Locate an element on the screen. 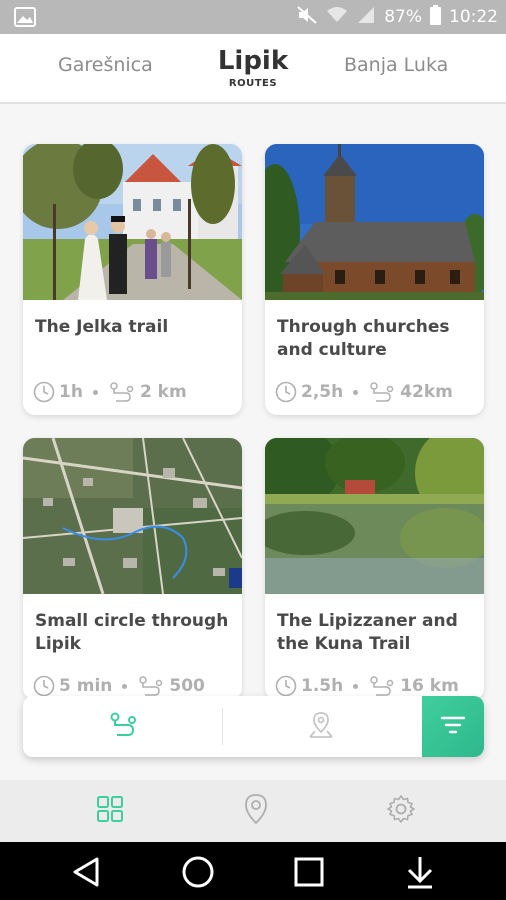 The width and height of the screenshot is (506, 900). route-card: Small circle through Lipik 5 min 500 is located at coordinates (132, 569).